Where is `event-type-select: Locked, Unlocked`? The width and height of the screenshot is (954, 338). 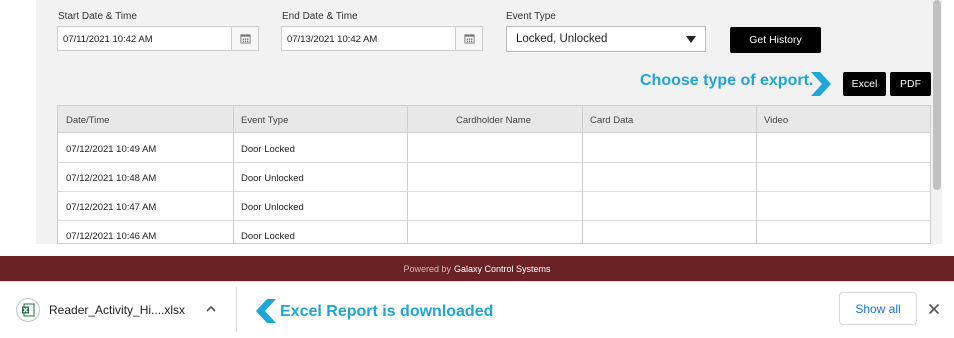
event-type-select: Locked, Unlocked is located at coordinates (606, 39).